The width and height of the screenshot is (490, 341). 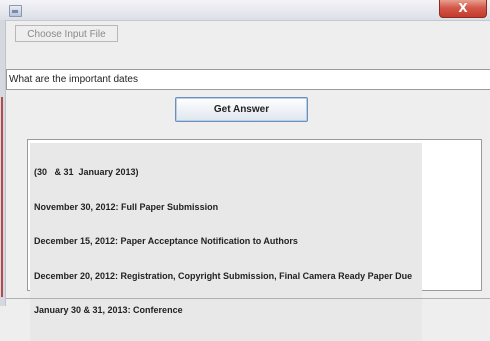 I want to click on answer-line: January 30 & 31, 2013: Conference, so click(x=108, y=310).